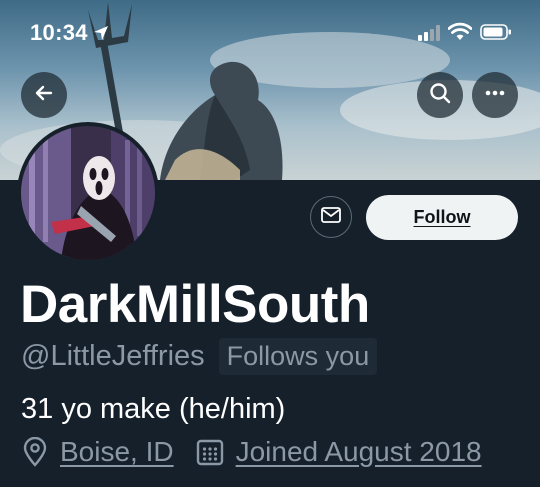 This screenshot has width=540, height=487. I want to click on user-handle: @LittleJeffries, so click(113, 356).